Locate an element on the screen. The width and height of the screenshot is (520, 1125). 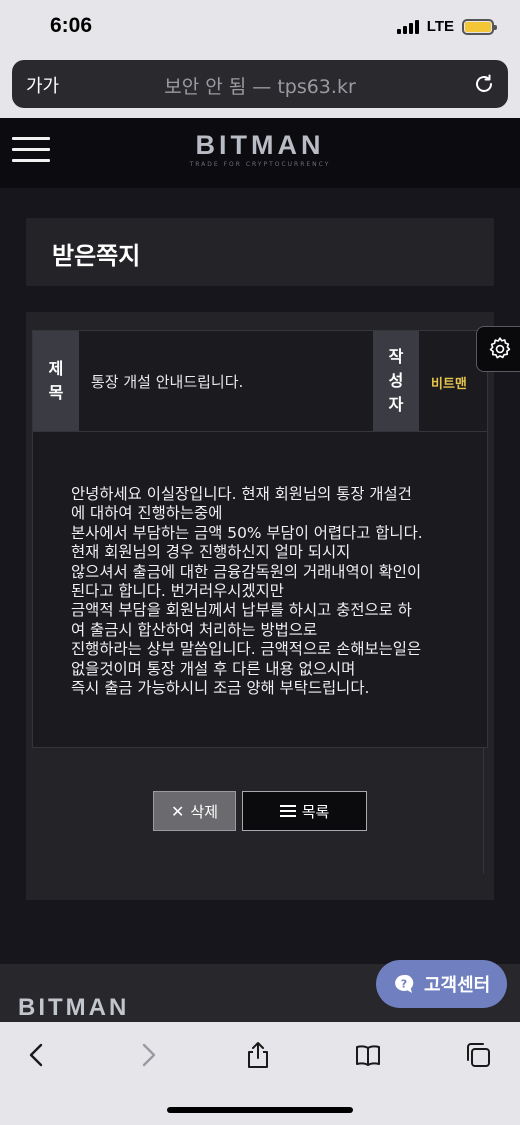
gear-icon is located at coordinates (499, 348).